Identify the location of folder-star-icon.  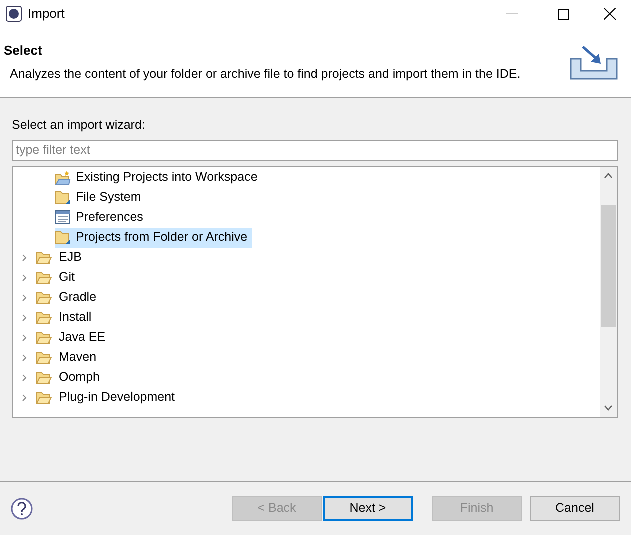
(63, 178).